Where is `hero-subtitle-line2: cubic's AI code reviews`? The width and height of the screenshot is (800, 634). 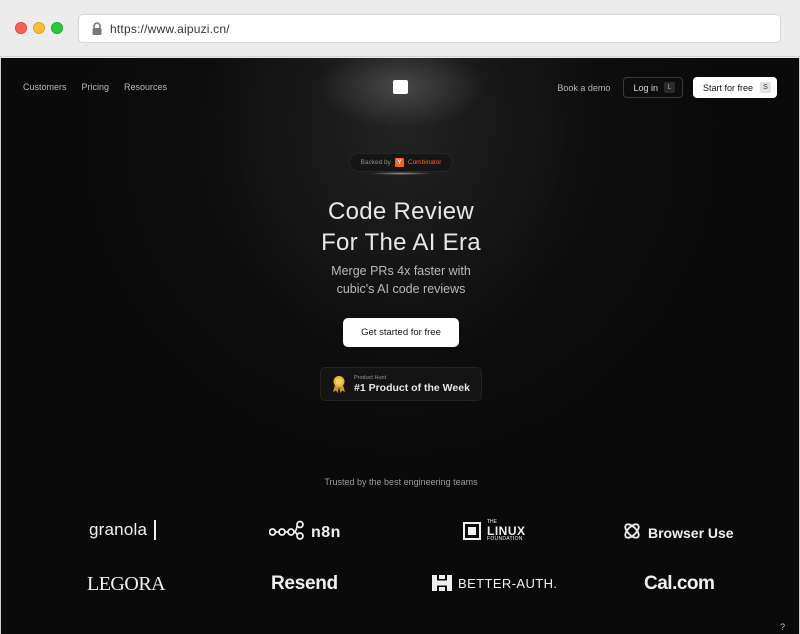
hero-subtitle-line2: cubic's AI code reviews is located at coordinates (401, 289).